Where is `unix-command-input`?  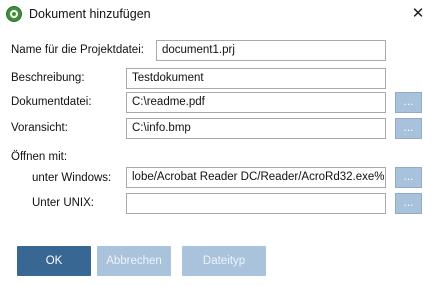
unix-command-input is located at coordinates (256, 203).